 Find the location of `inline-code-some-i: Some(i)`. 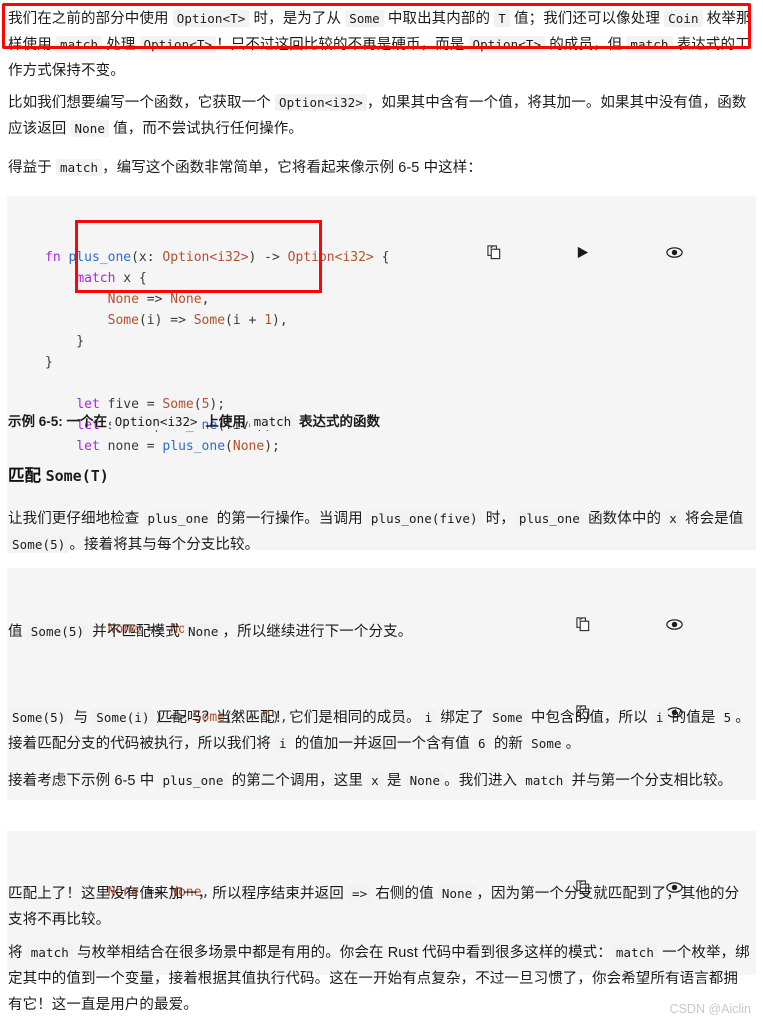

inline-code-some-i: Some(i) is located at coordinates (123, 717).